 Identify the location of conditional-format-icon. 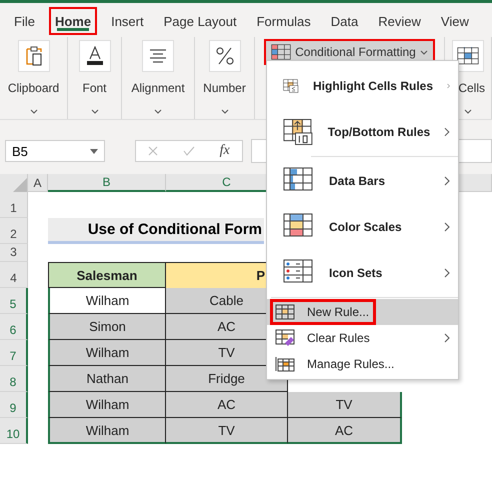
(281, 52).